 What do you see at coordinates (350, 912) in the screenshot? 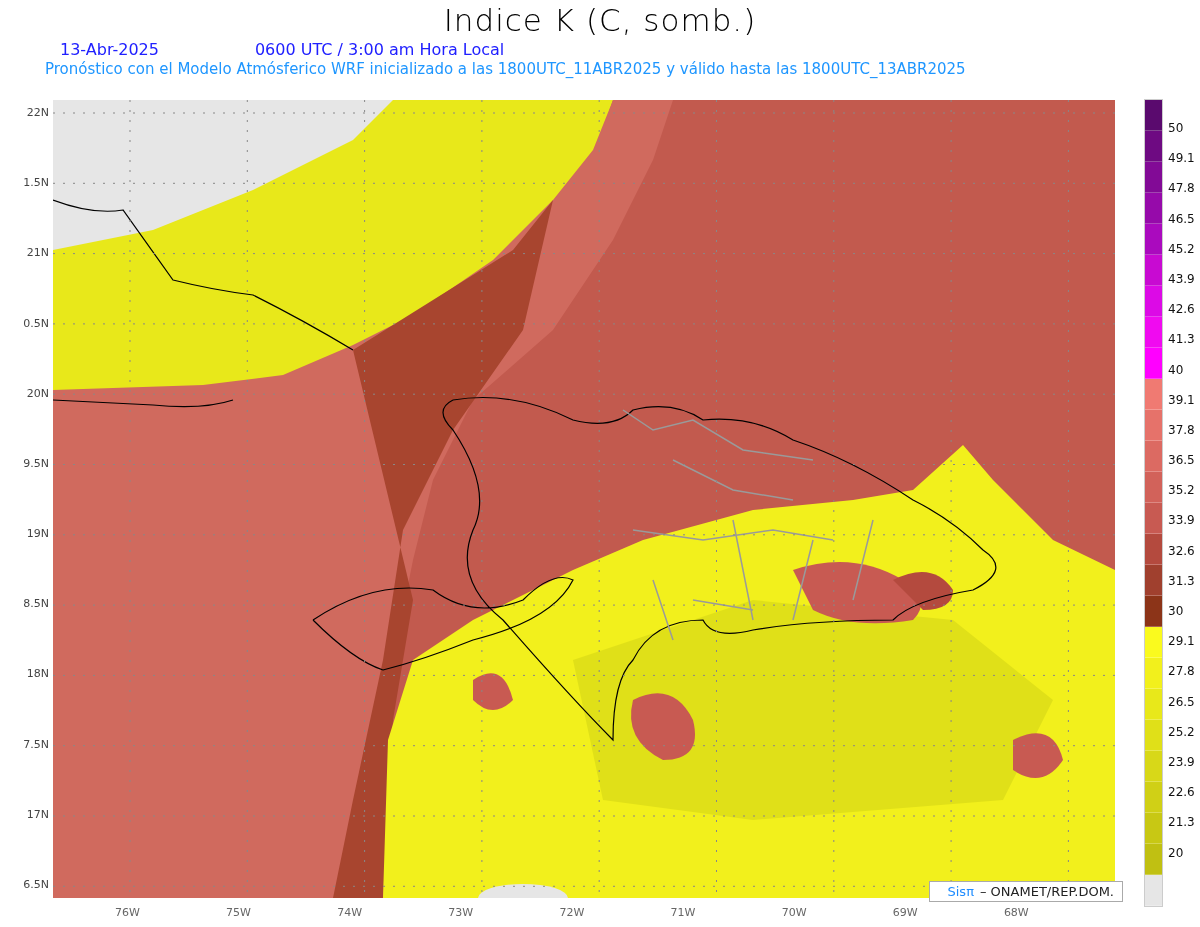
I see `longitude-label: 74W` at bounding box center [350, 912].